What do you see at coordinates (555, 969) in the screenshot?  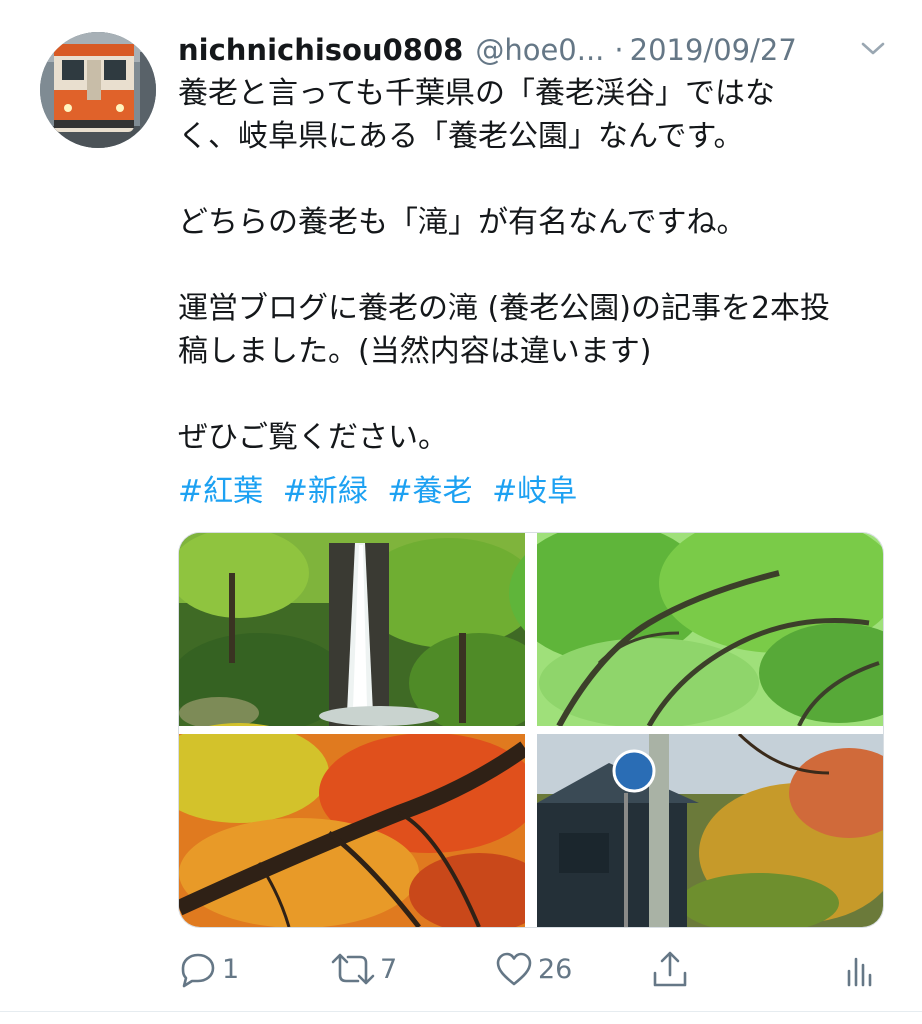 I see `like-count: 26` at bounding box center [555, 969].